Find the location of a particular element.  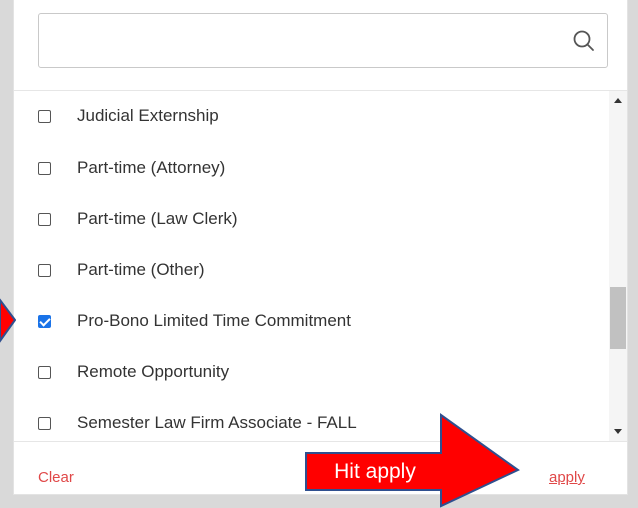

option-label: Remote Opportunity is located at coordinates (153, 371).